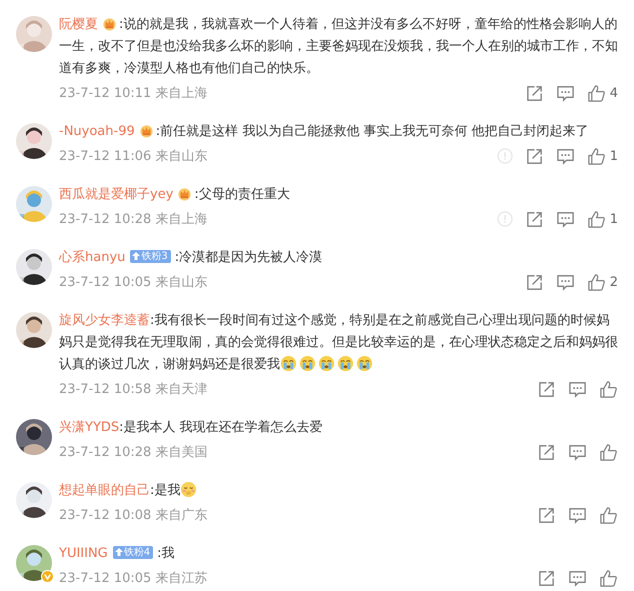 This screenshot has height=591, width=634. What do you see at coordinates (324, 131) in the screenshot?
I see `comment-text: -Nuyoah-99 :前任就是这样 我以为自己能拯救他 事实上我无可奈何 他把自己封闭起来了` at bounding box center [324, 131].